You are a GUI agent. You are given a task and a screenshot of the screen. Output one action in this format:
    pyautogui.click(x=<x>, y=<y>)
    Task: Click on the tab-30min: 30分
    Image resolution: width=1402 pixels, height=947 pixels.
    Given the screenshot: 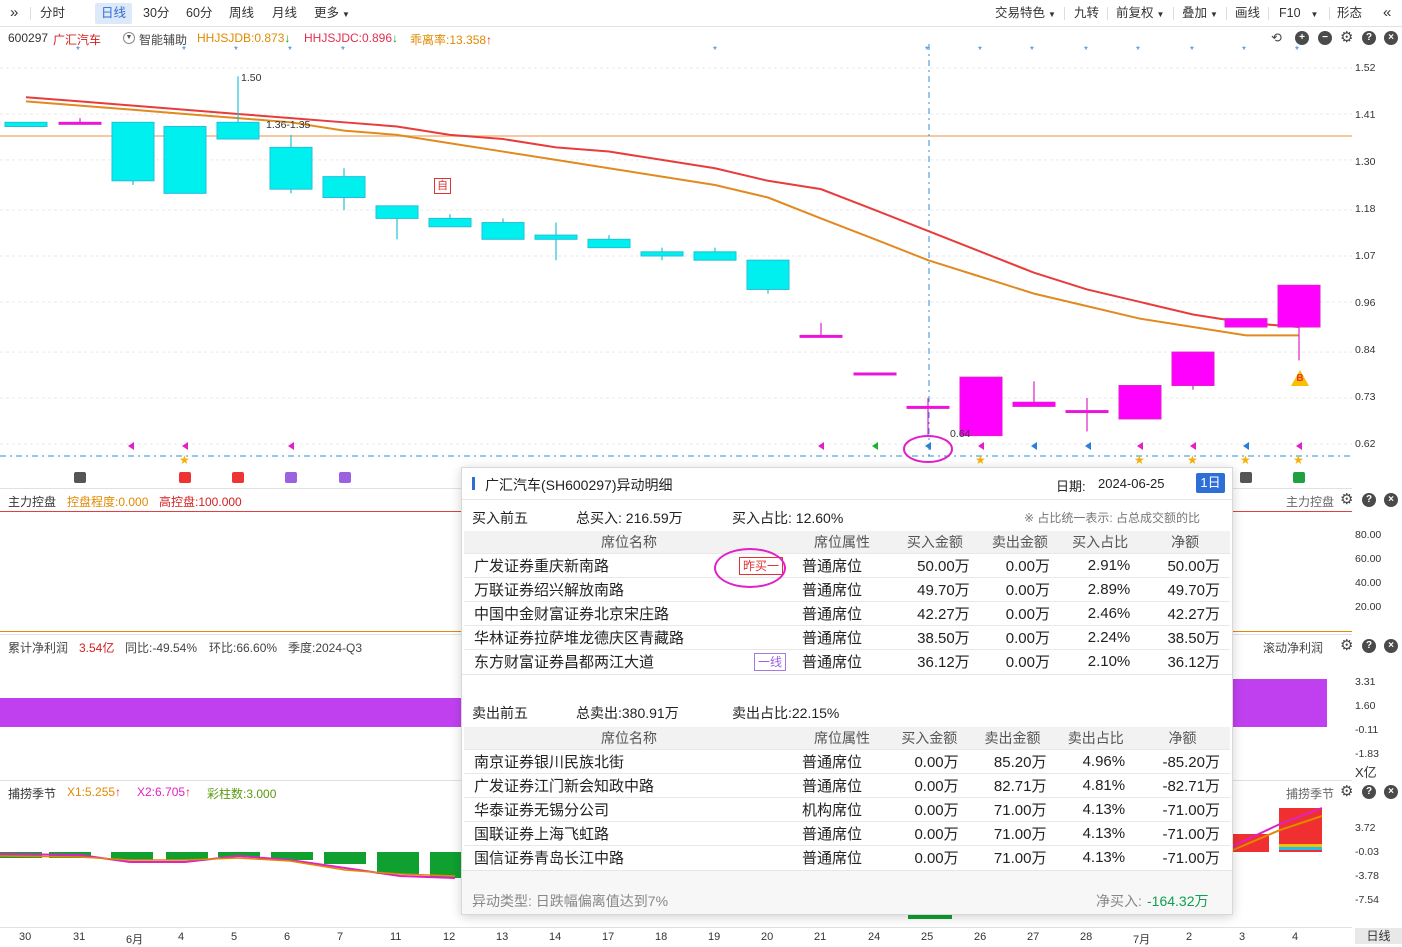 What is the action you would take?
    pyautogui.click(x=156, y=13)
    